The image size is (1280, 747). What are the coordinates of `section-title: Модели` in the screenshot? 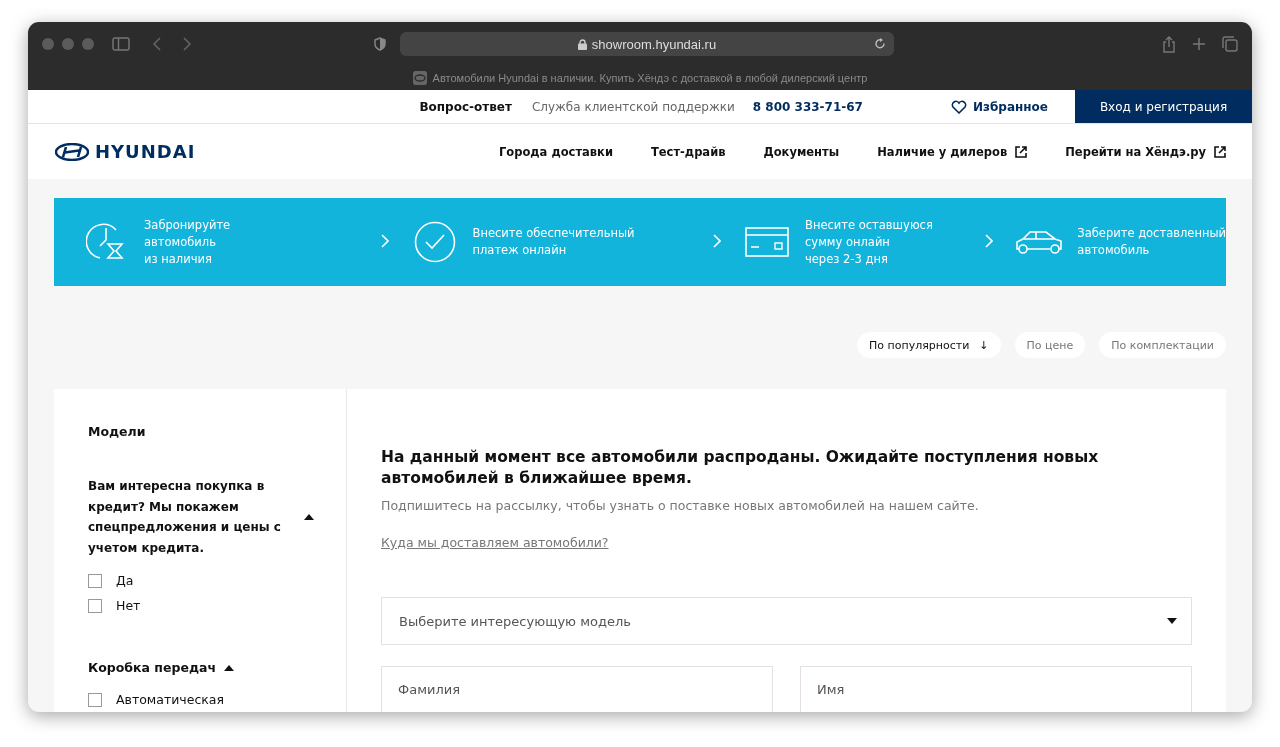 It's located at (117, 431).